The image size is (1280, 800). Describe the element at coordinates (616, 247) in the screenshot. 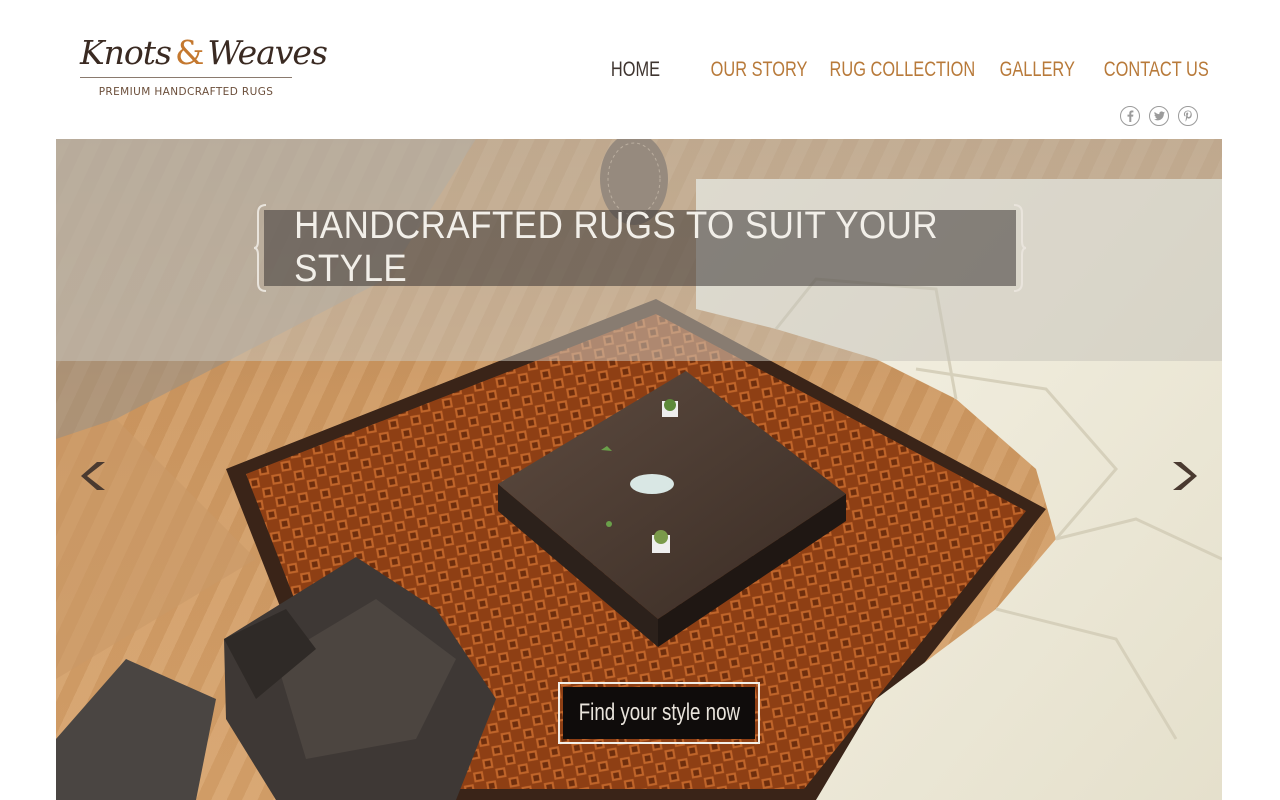

I see `hero-headline: HANDCRAFTED RUGS TO SUIT YOUR STYLE` at that location.